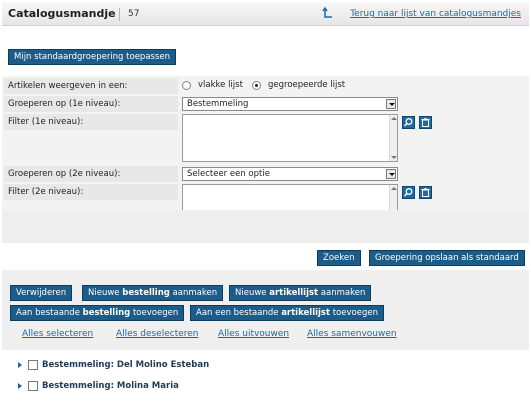  What do you see at coordinates (57, 334) in the screenshot?
I see `select-all-link: Alles selecteren` at bounding box center [57, 334].